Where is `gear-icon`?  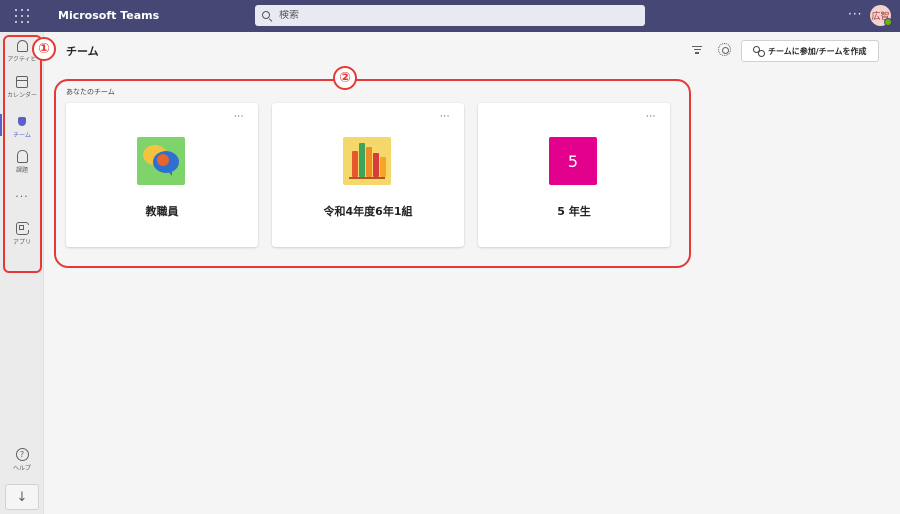
gear-icon is located at coordinates (724, 49).